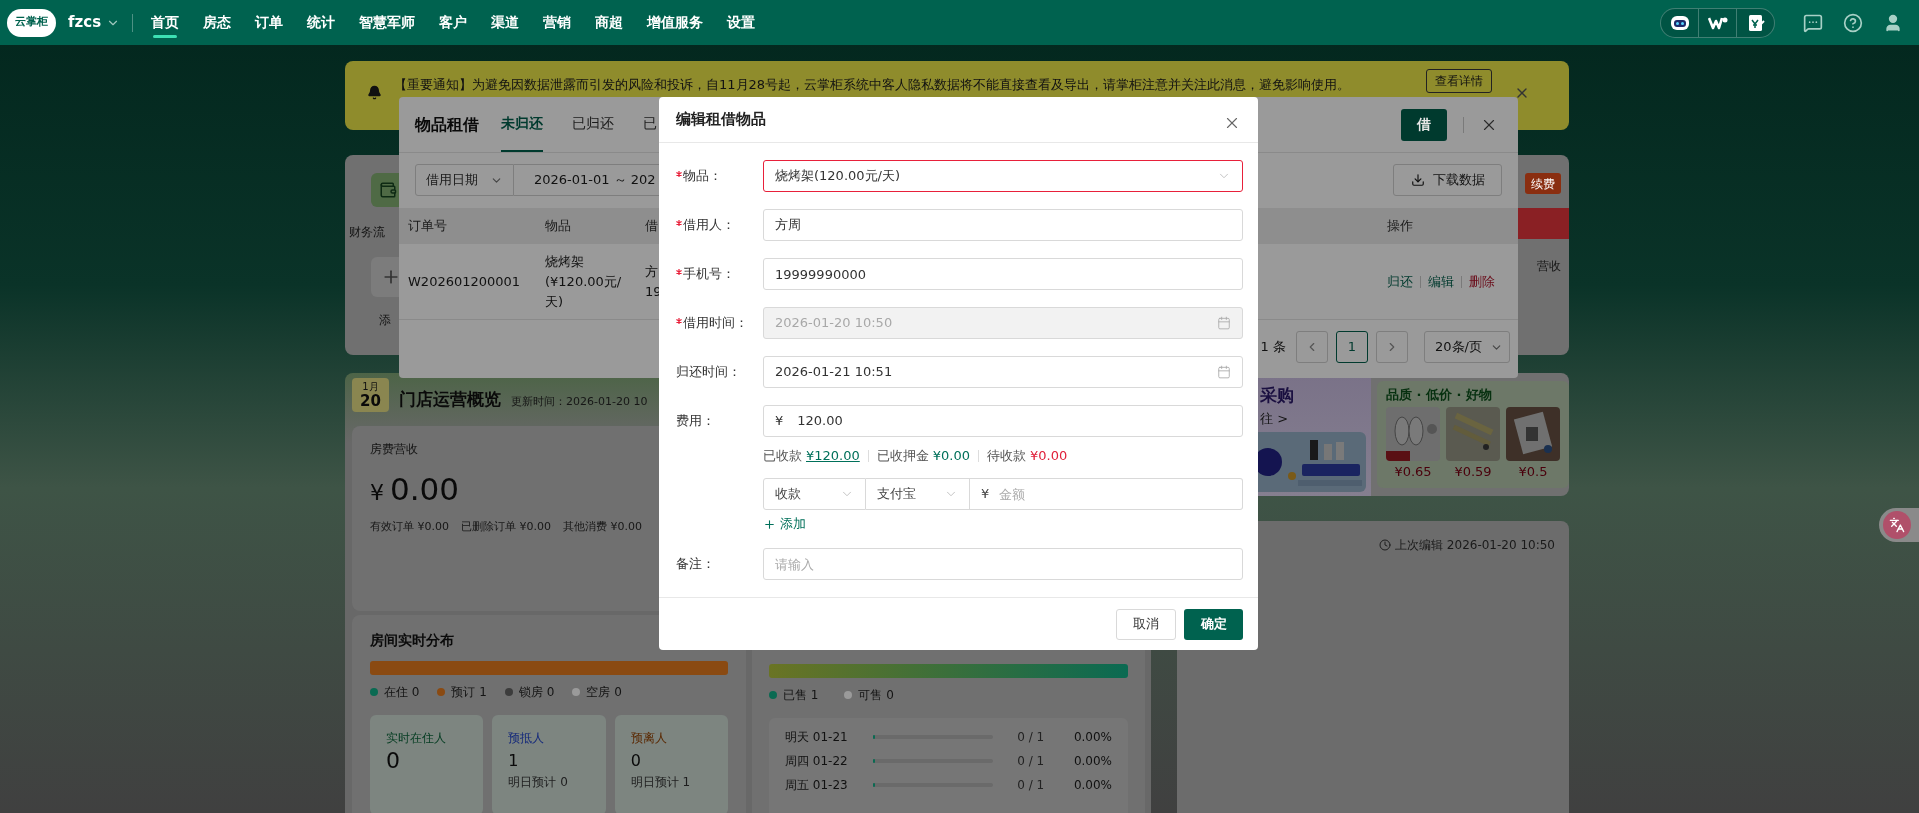 This screenshot has width=1919, height=813. I want to click on amount-link: ¥120.00, so click(833, 456).